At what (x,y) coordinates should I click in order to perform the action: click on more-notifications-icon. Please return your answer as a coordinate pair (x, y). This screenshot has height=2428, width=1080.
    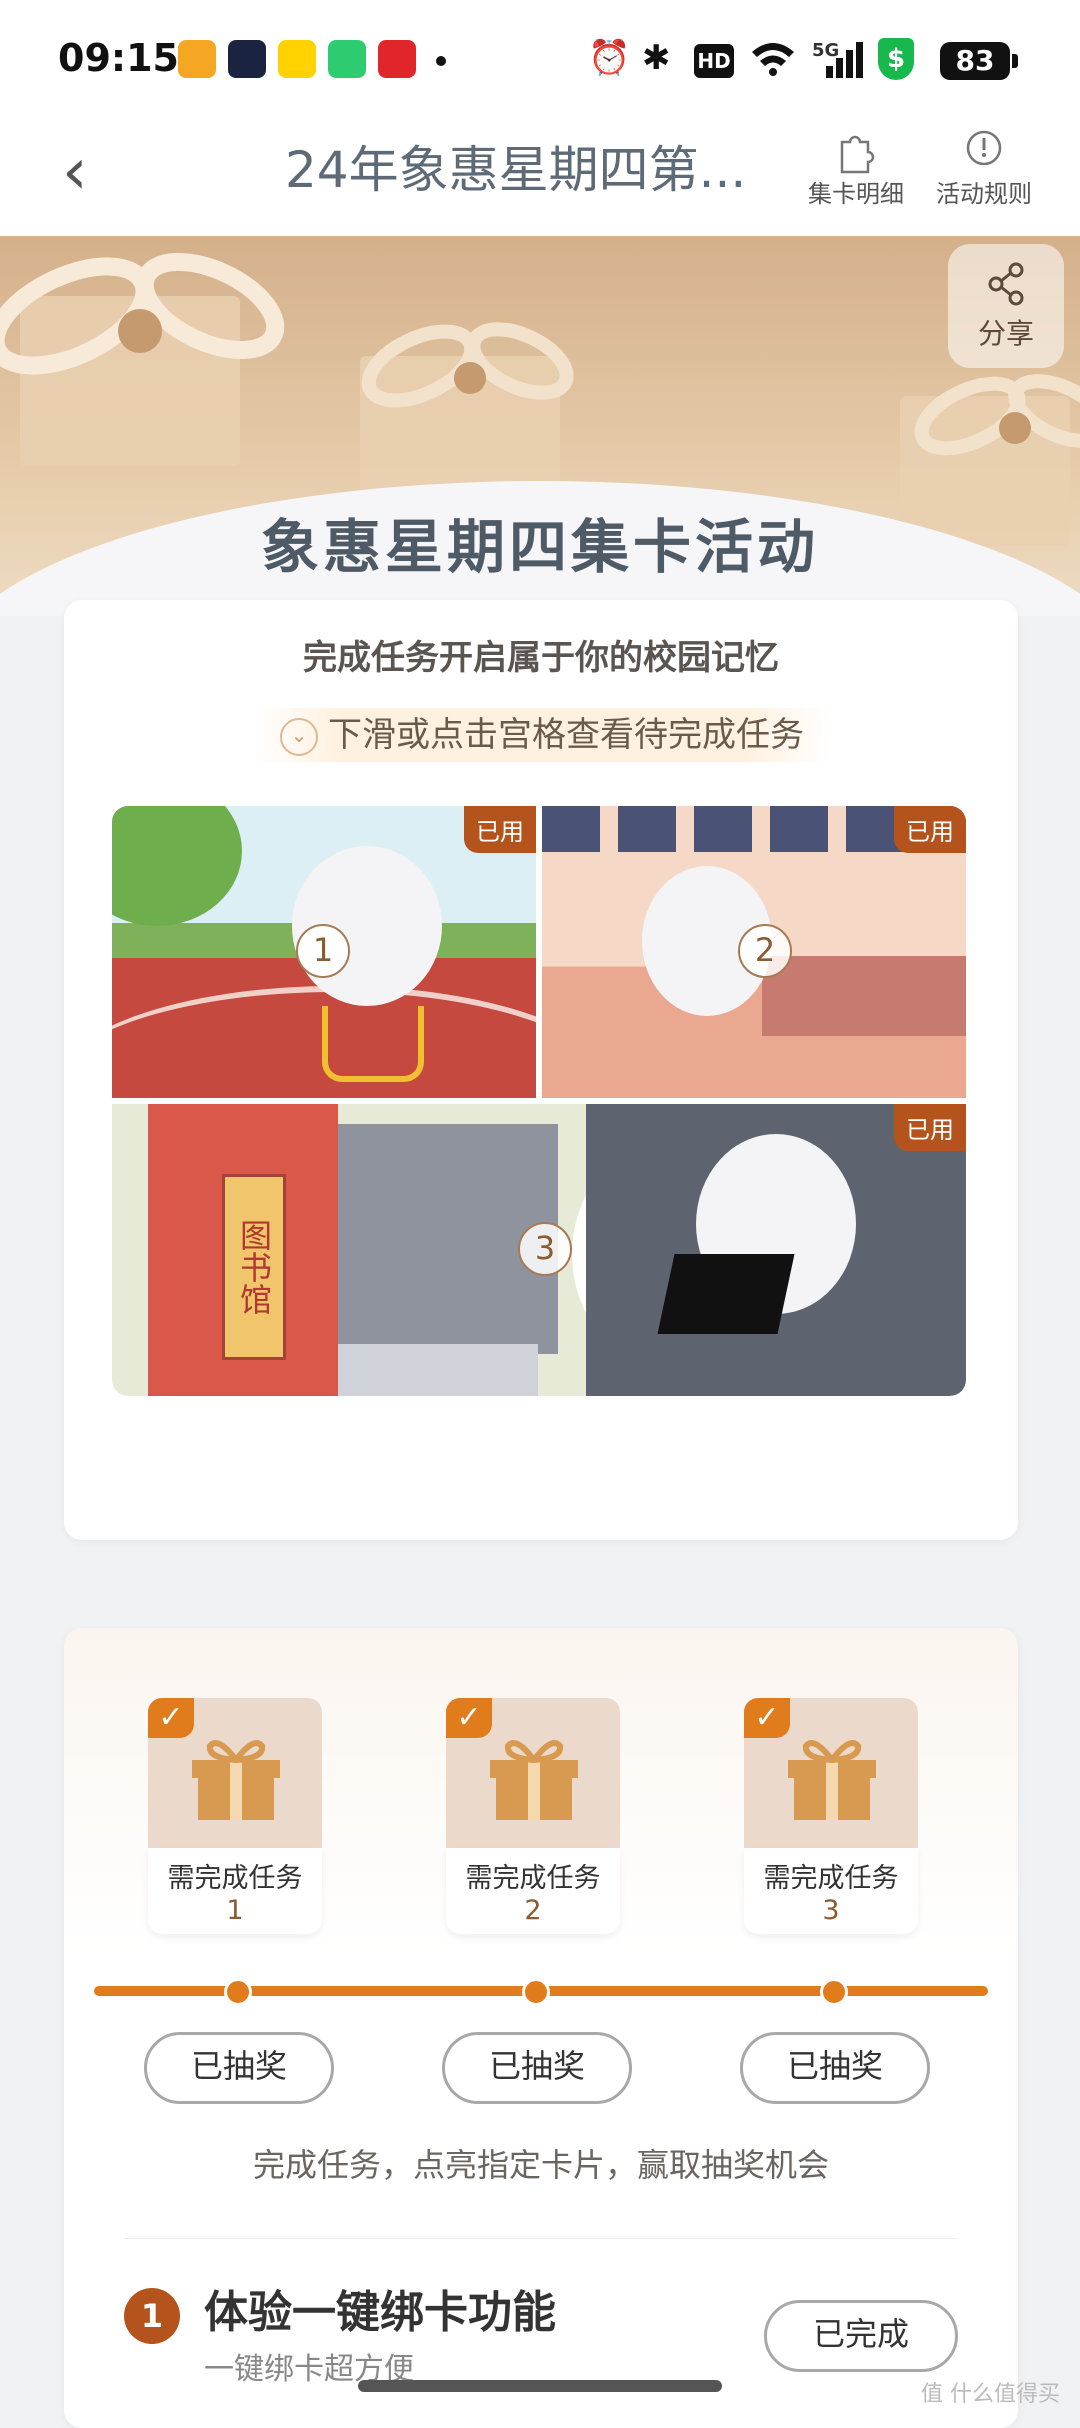
    Looking at the image, I should click on (441, 61).